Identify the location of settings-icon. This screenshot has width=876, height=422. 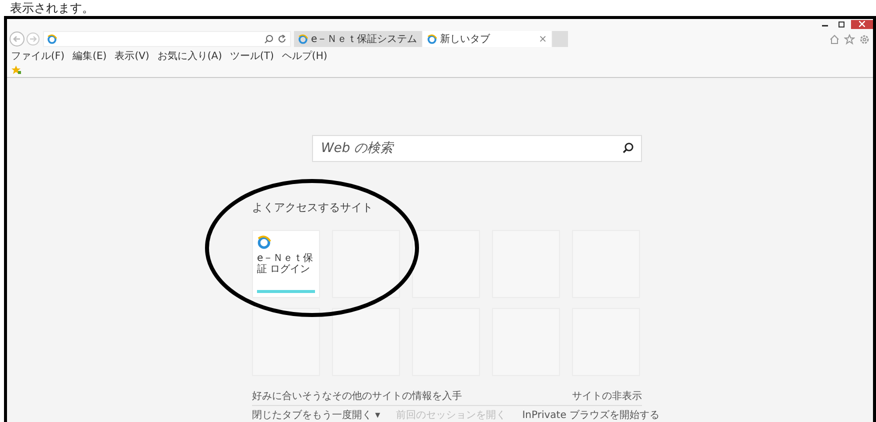
(864, 39).